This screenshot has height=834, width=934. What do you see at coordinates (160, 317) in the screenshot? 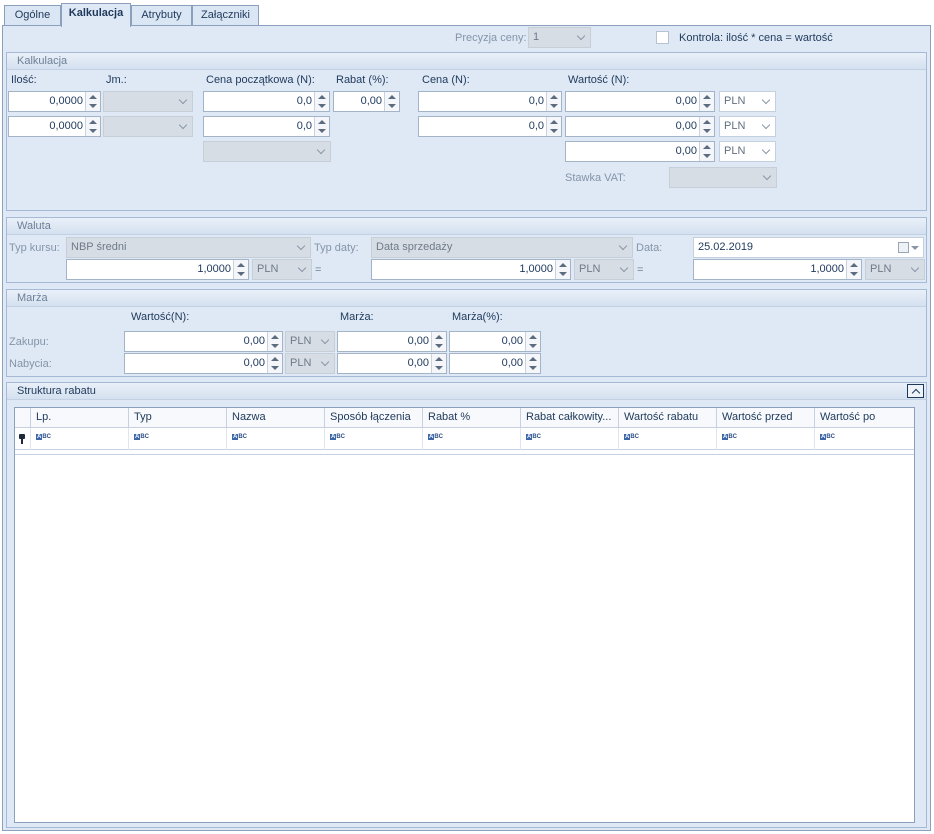
I see `margin-value-header: Wartość(N):` at bounding box center [160, 317].